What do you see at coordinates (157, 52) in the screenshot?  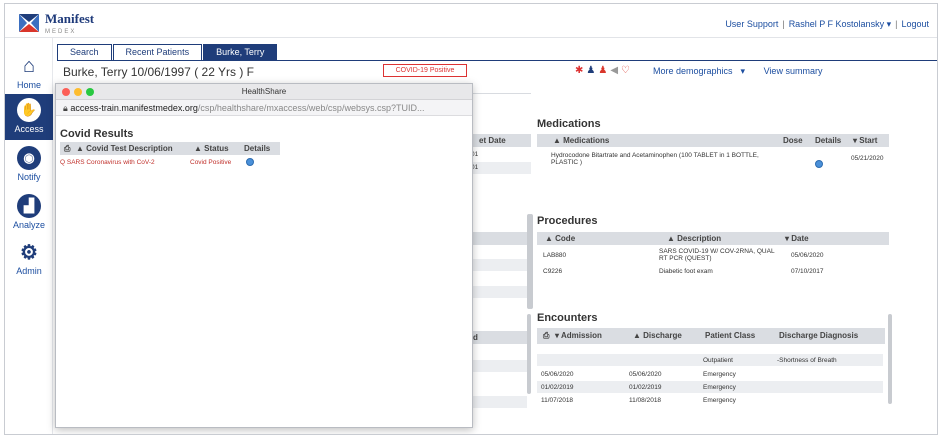 I see `tab-recent-patients: Recent Patients` at bounding box center [157, 52].